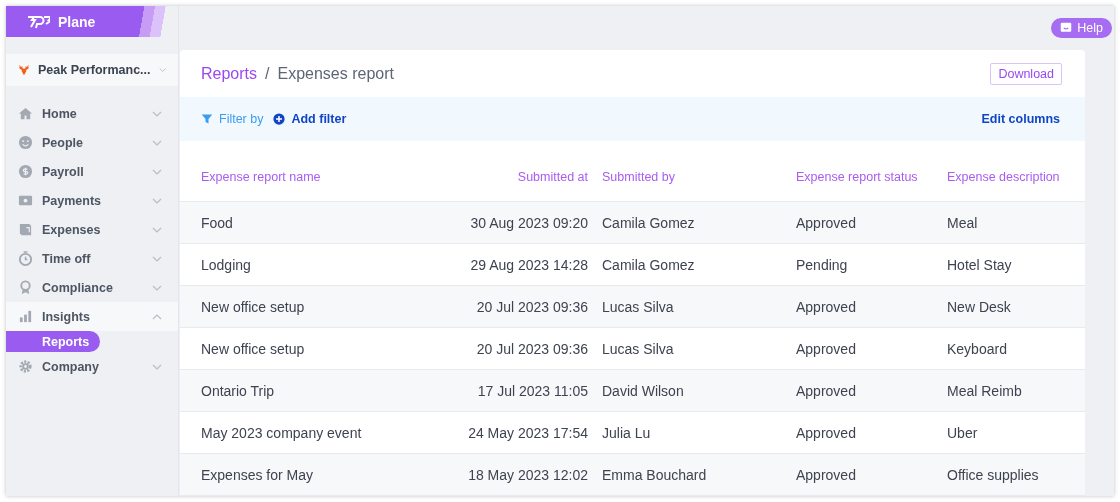 Image resolution: width=1120 pixels, height=502 pixels. What do you see at coordinates (217, 222) in the screenshot?
I see `table-cell-text: Food` at bounding box center [217, 222].